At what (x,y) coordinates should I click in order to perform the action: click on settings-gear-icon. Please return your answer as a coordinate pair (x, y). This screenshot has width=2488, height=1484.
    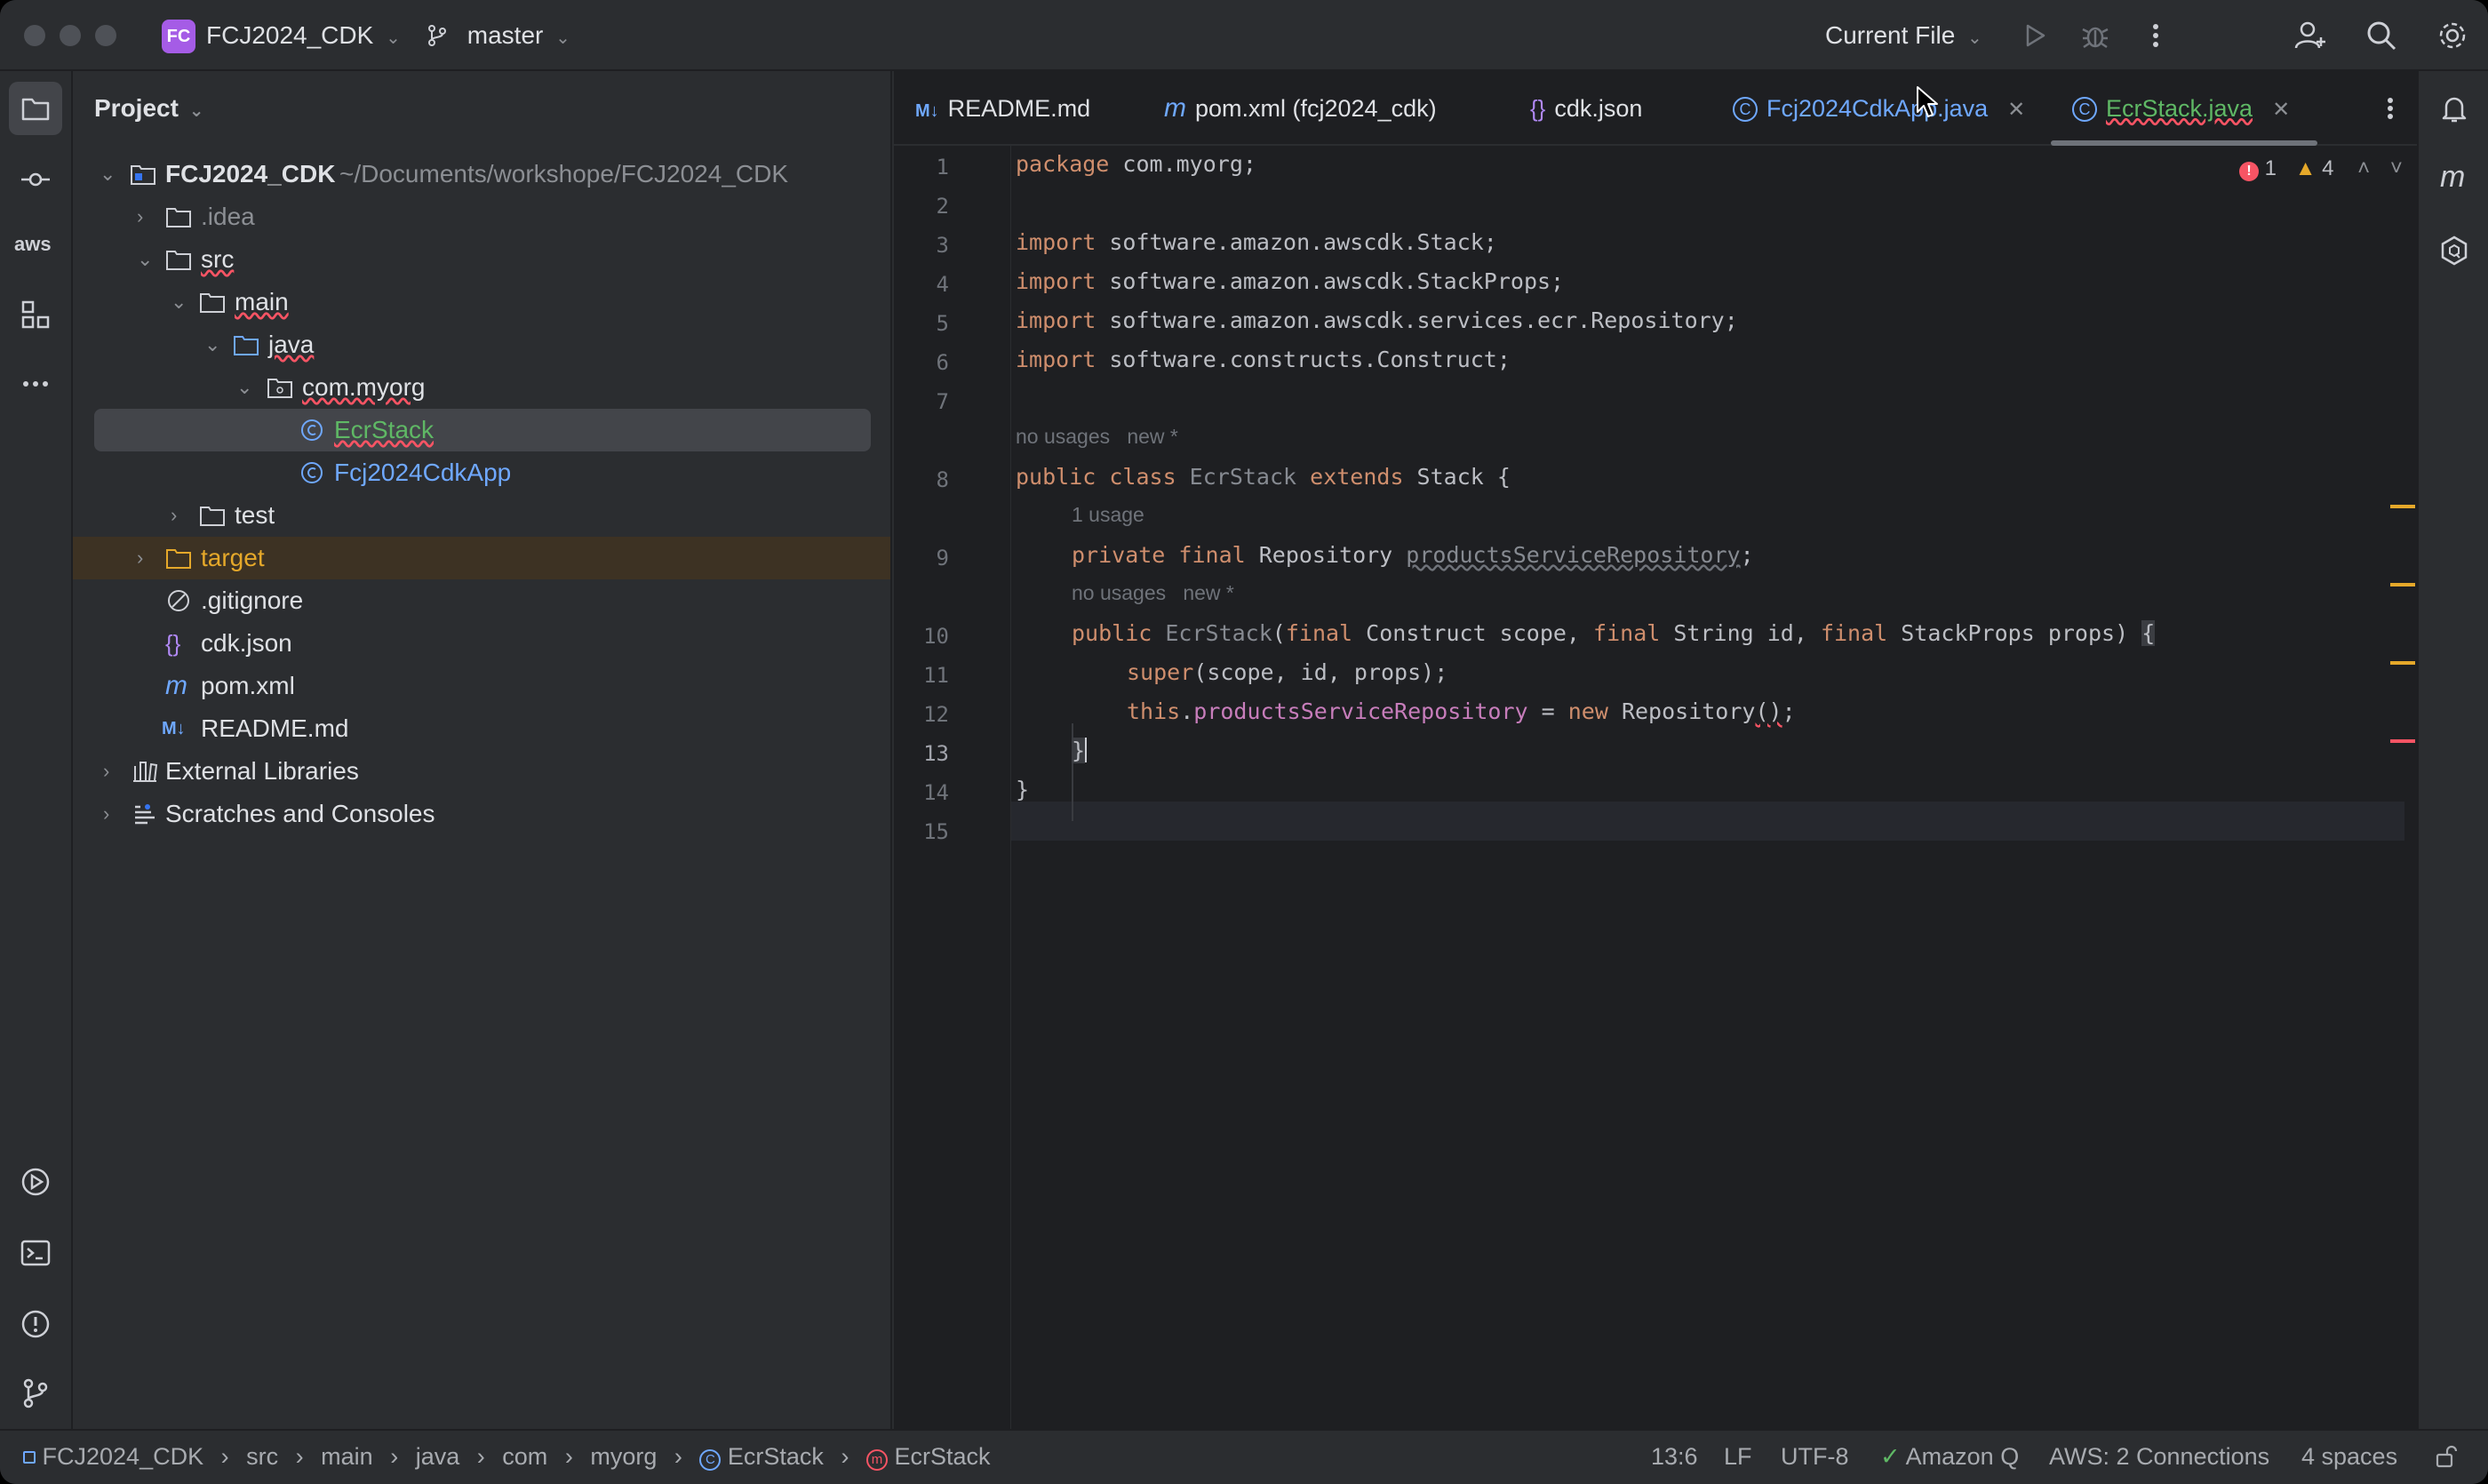
    Looking at the image, I should click on (2452, 35).